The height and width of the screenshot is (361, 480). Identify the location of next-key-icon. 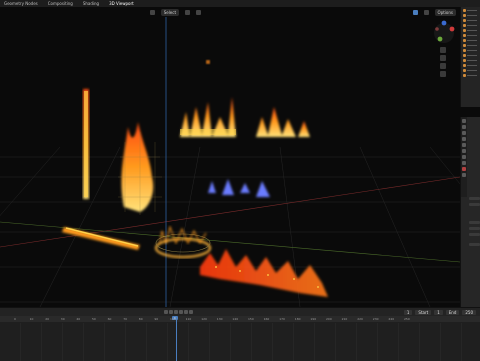
(186, 312).